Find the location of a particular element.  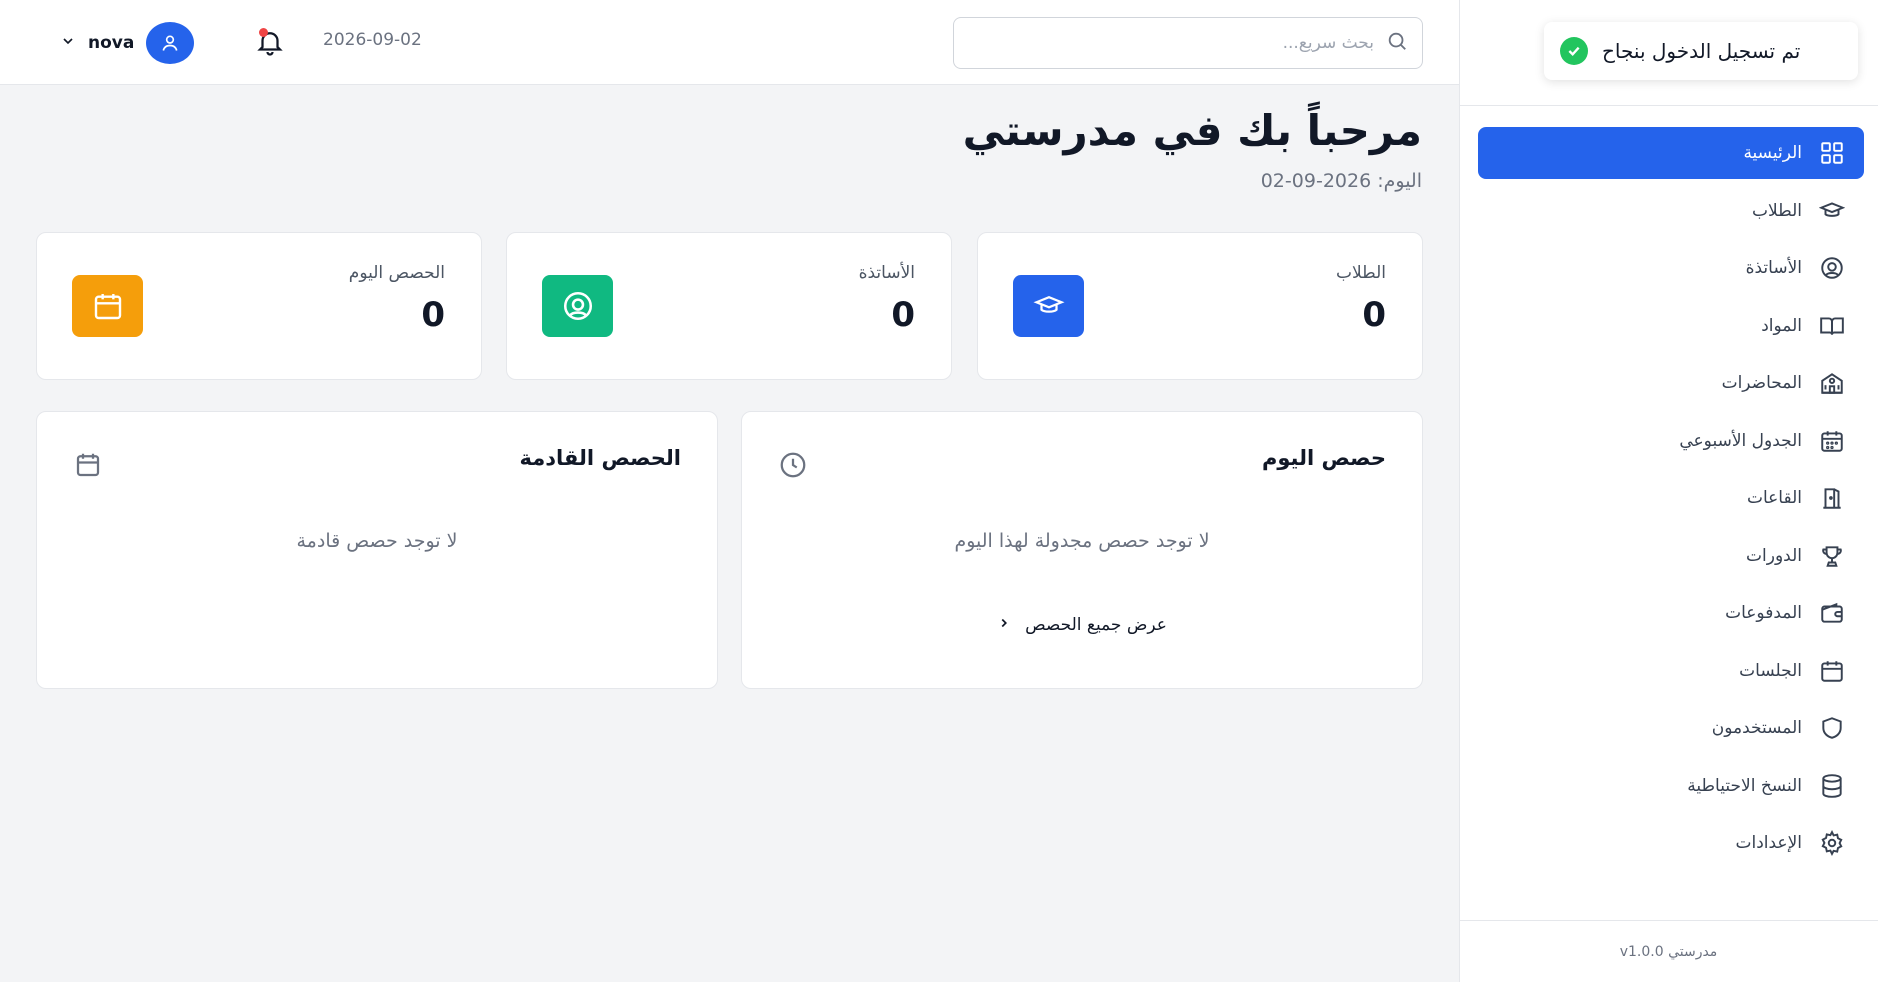

search-input is located at coordinates (1171, 43).